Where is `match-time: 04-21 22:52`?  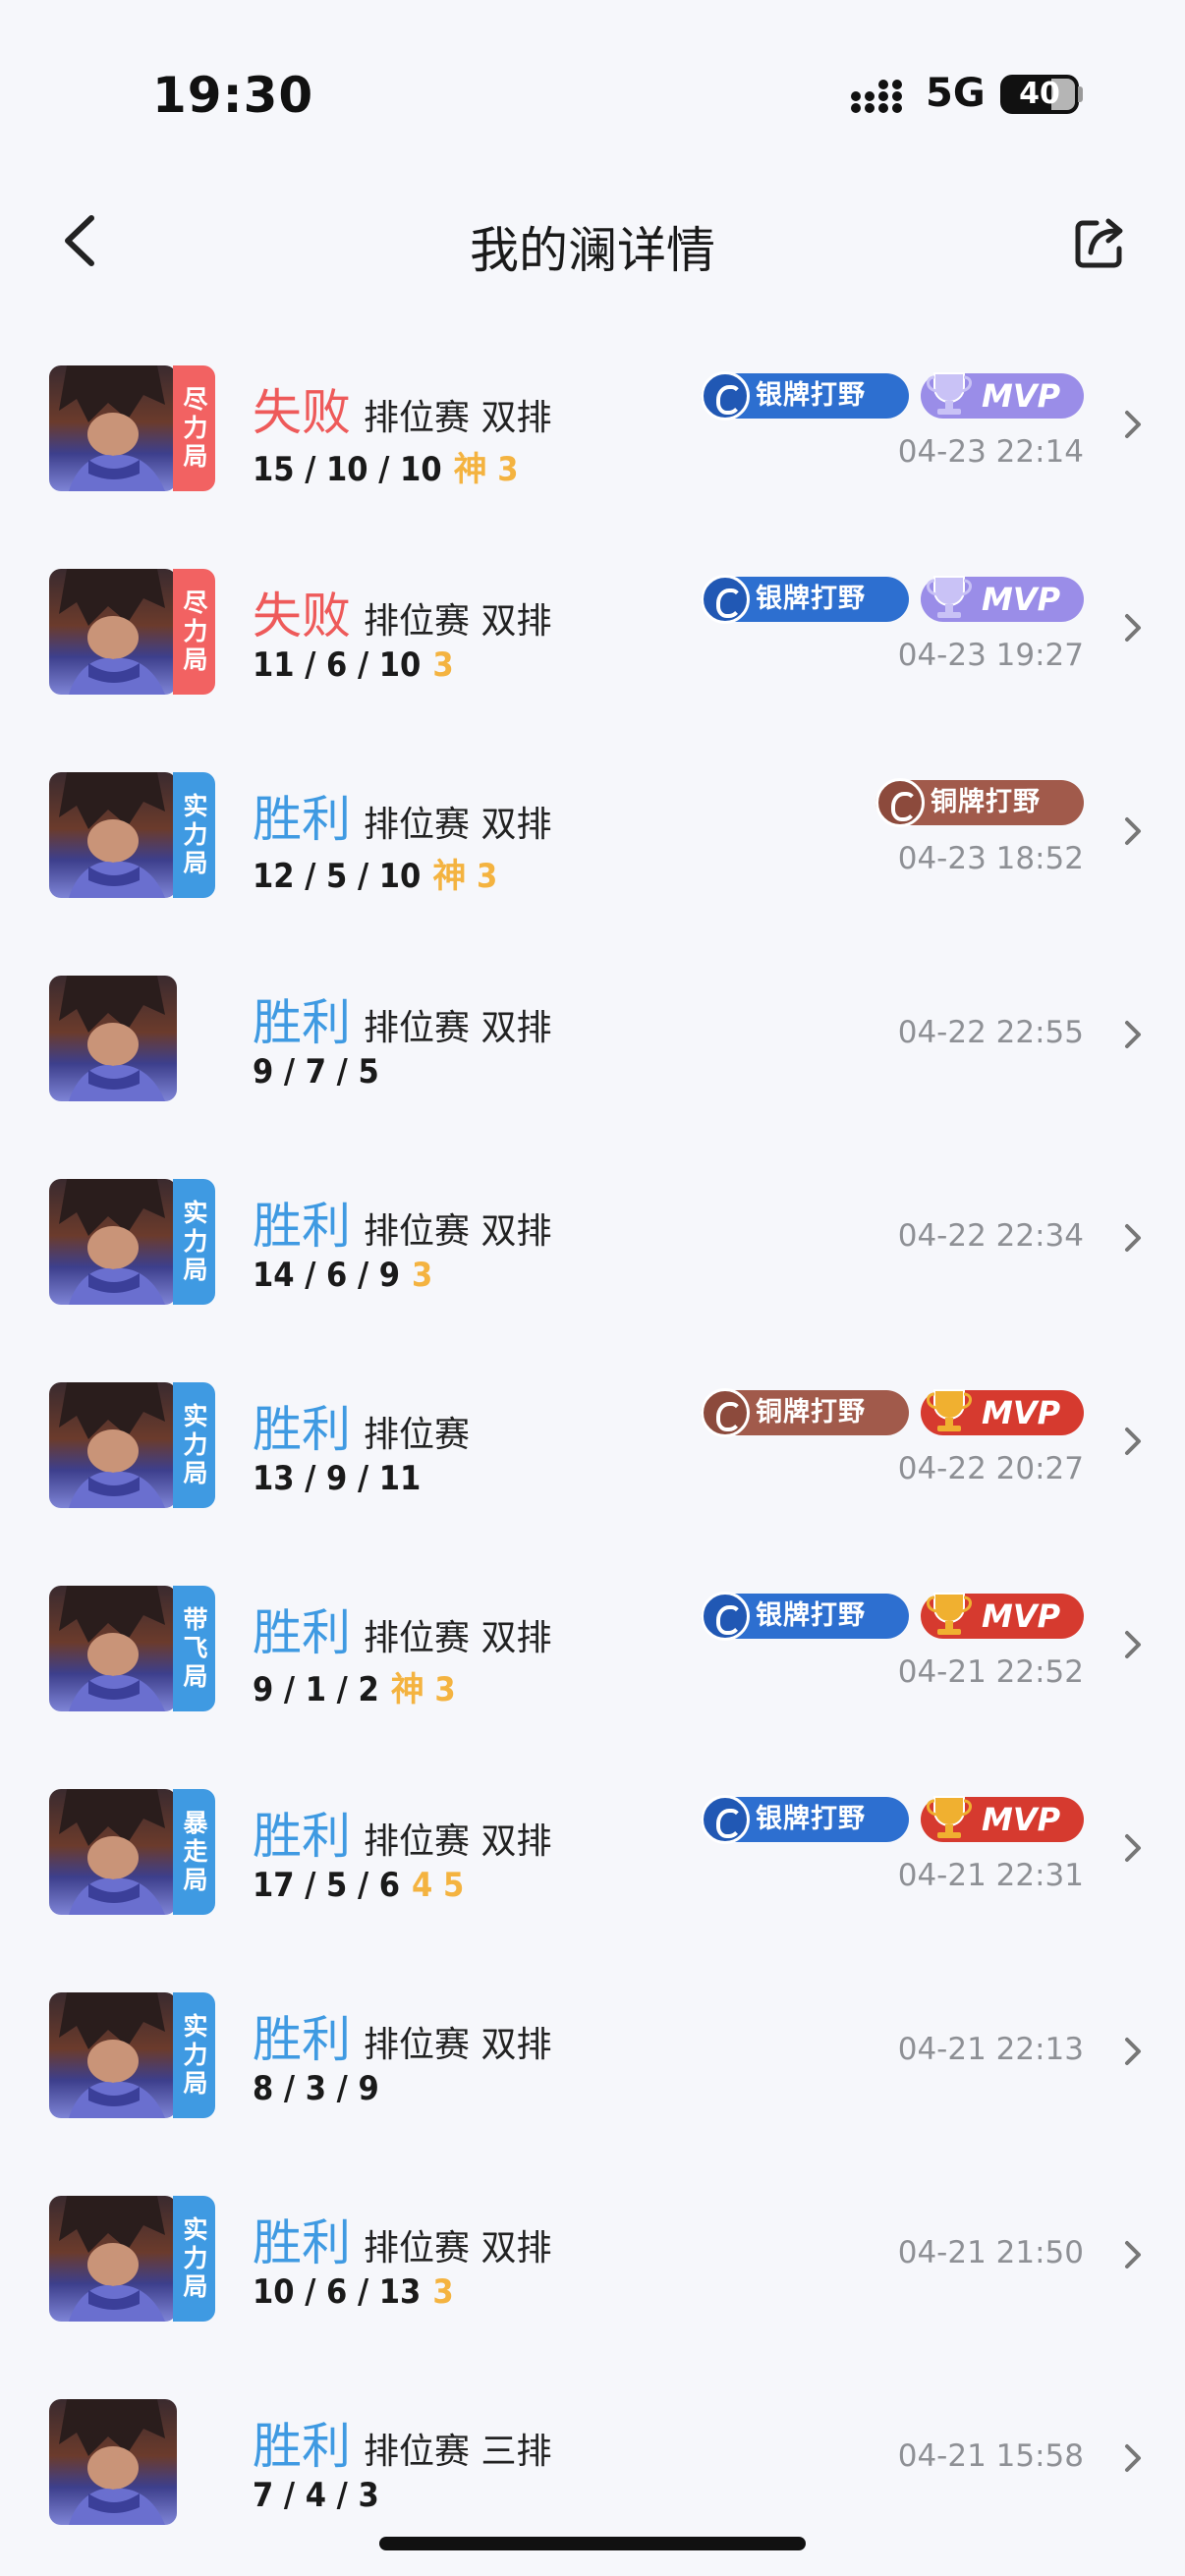
match-time: 04-21 22:52 is located at coordinates (991, 1672).